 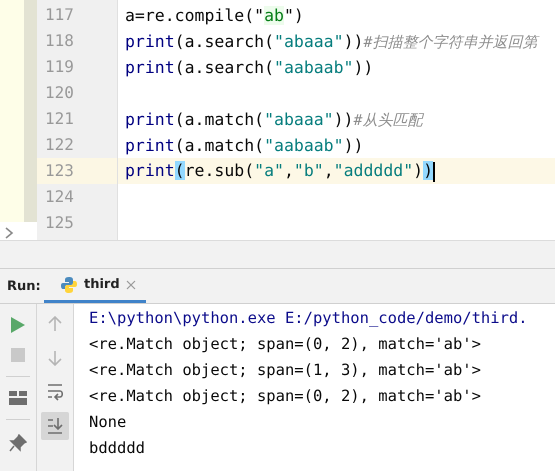 I want to click on python-icon, so click(x=69, y=285).